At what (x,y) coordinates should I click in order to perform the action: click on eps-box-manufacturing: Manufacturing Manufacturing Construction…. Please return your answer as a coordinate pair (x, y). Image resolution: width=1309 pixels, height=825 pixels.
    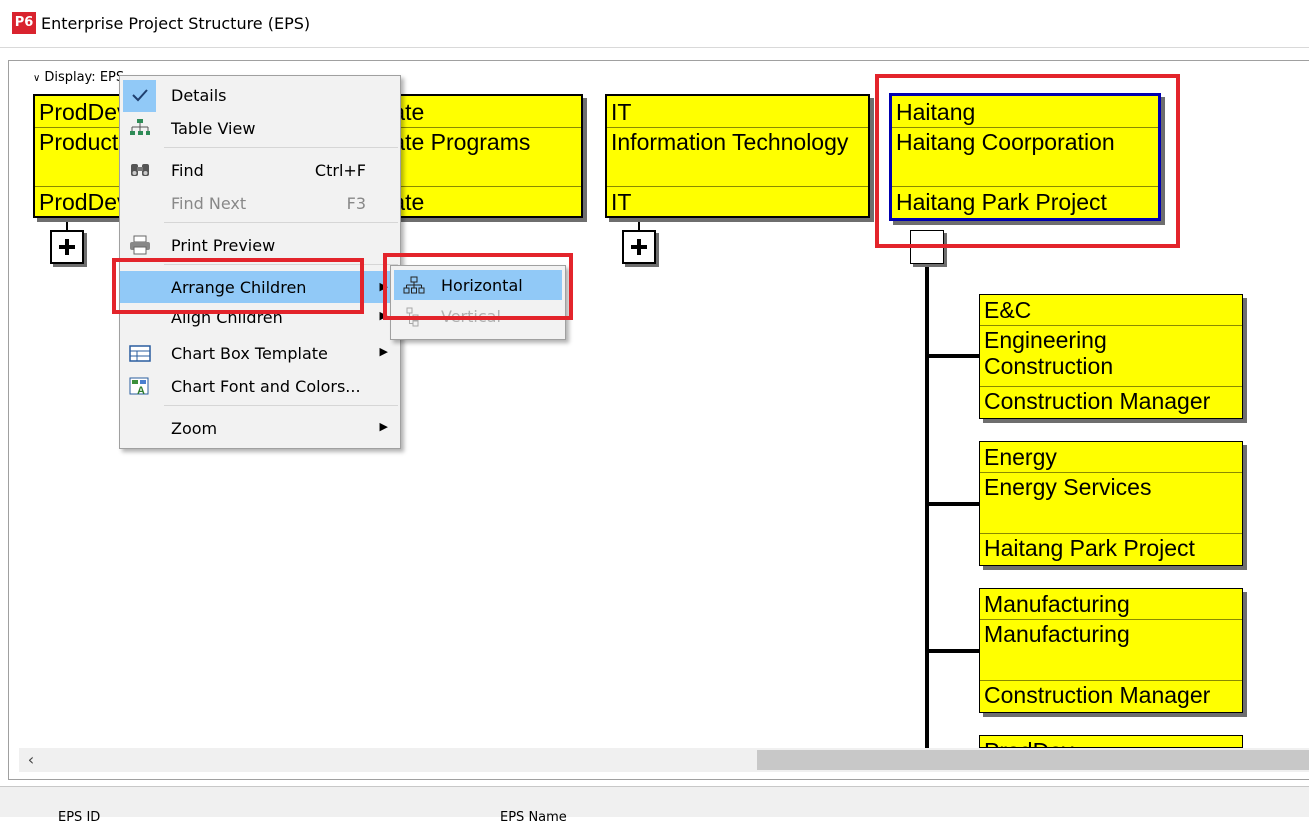
    Looking at the image, I should click on (1111, 650).